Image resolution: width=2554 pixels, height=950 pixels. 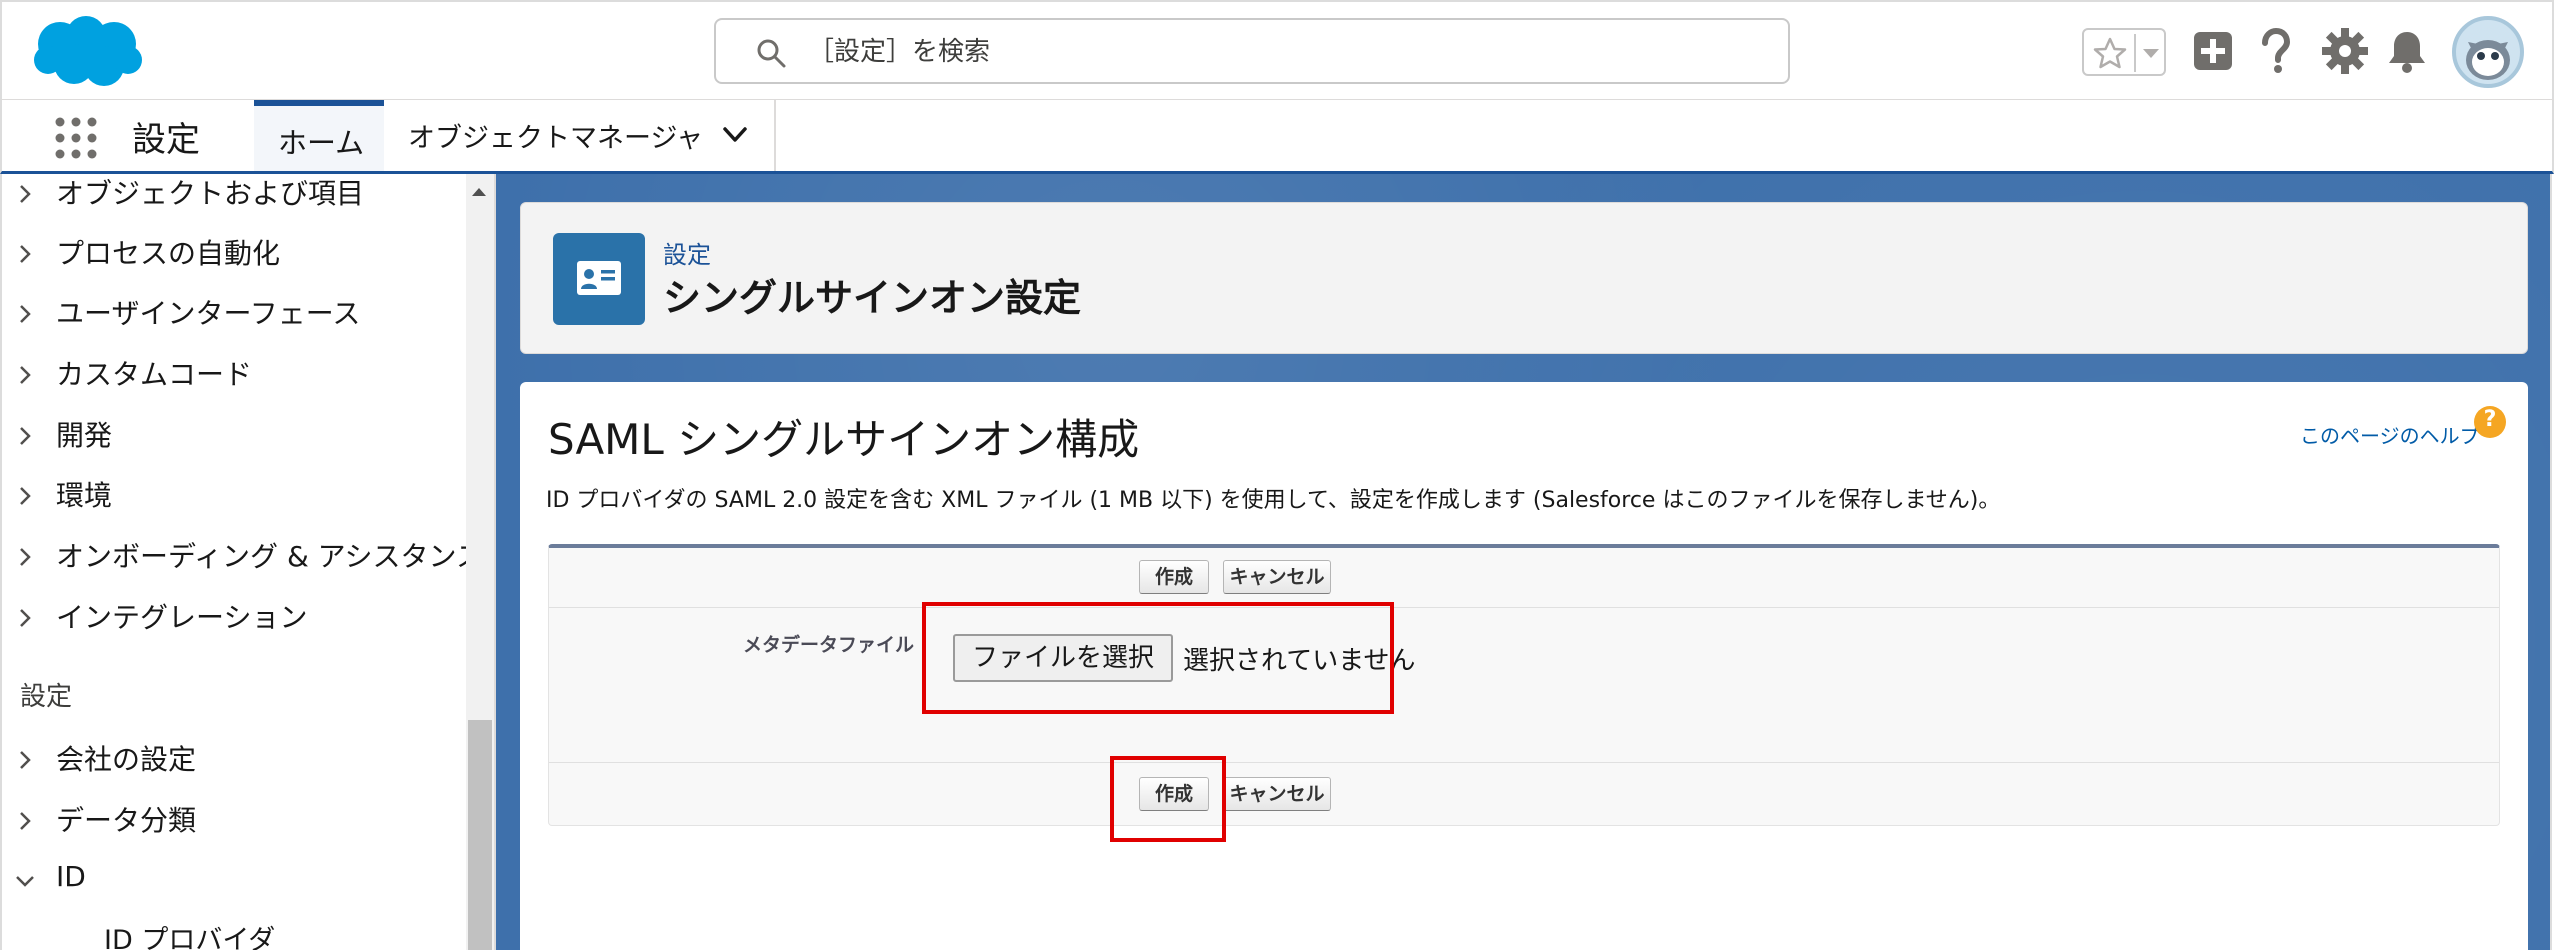 I want to click on sidebar-item-development: 開発, so click(x=232, y=435).